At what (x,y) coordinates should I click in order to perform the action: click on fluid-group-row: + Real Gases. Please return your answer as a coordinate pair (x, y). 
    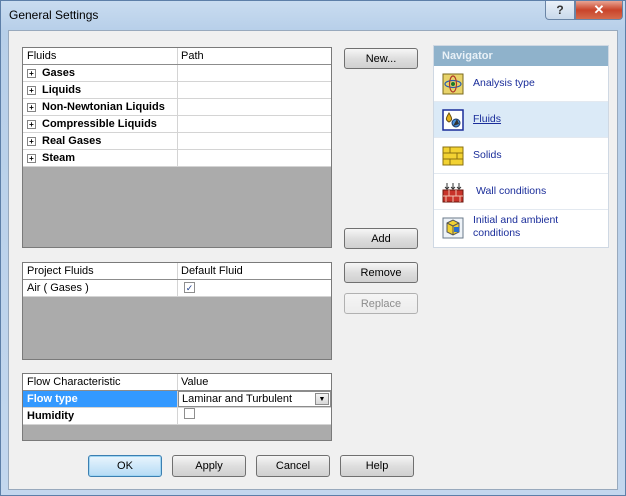
    Looking at the image, I should click on (177, 141).